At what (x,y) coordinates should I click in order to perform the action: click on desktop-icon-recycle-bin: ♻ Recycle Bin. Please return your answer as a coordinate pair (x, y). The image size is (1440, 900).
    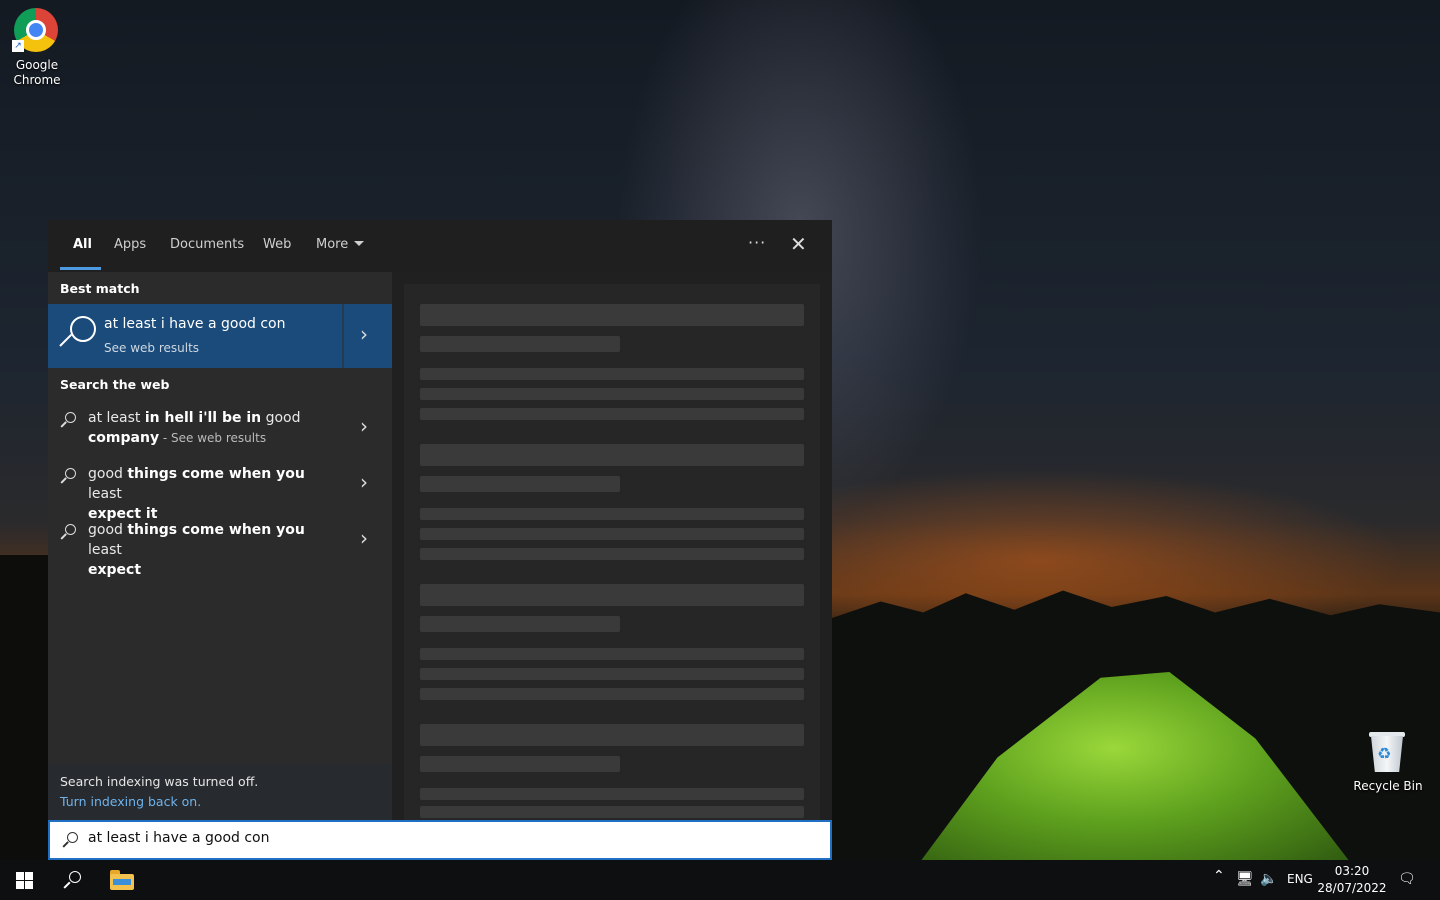
    Looking at the image, I should click on (1388, 762).